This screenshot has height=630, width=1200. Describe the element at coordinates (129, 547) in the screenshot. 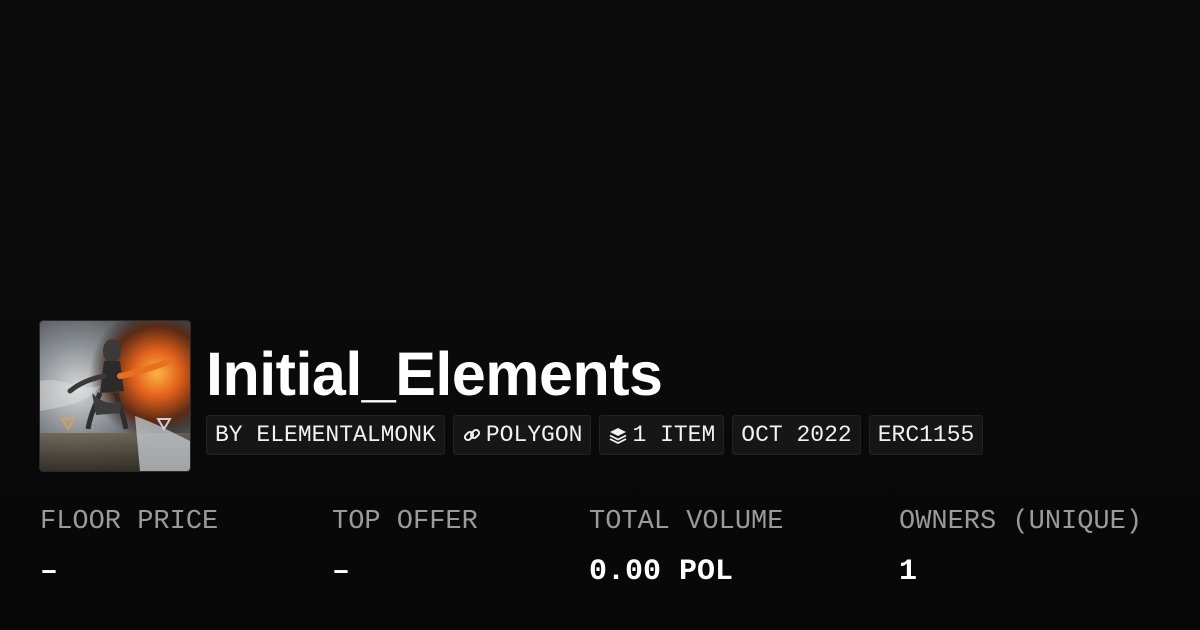

I see `floor-price-stat: FLOOR PRICE –` at that location.